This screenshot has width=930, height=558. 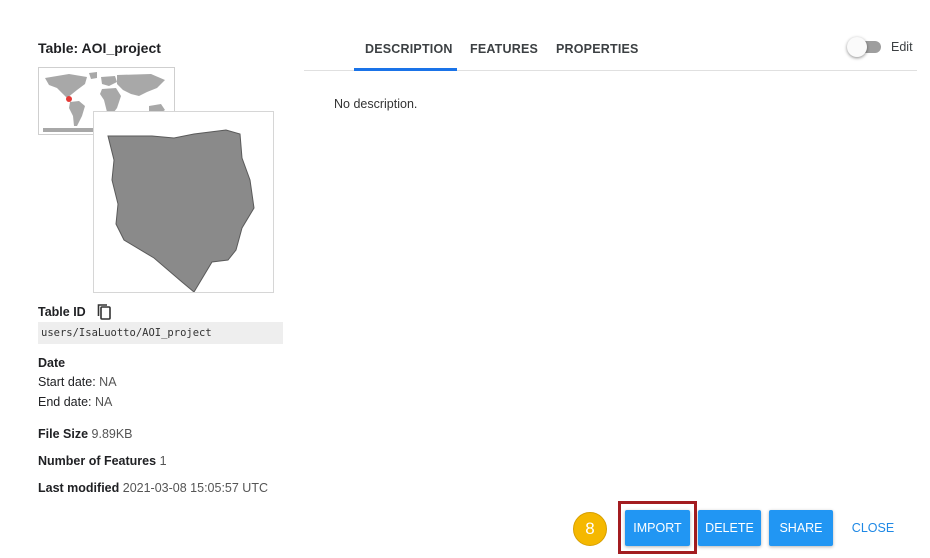 I want to click on aoi-polygon-shape, so click(x=181, y=211).